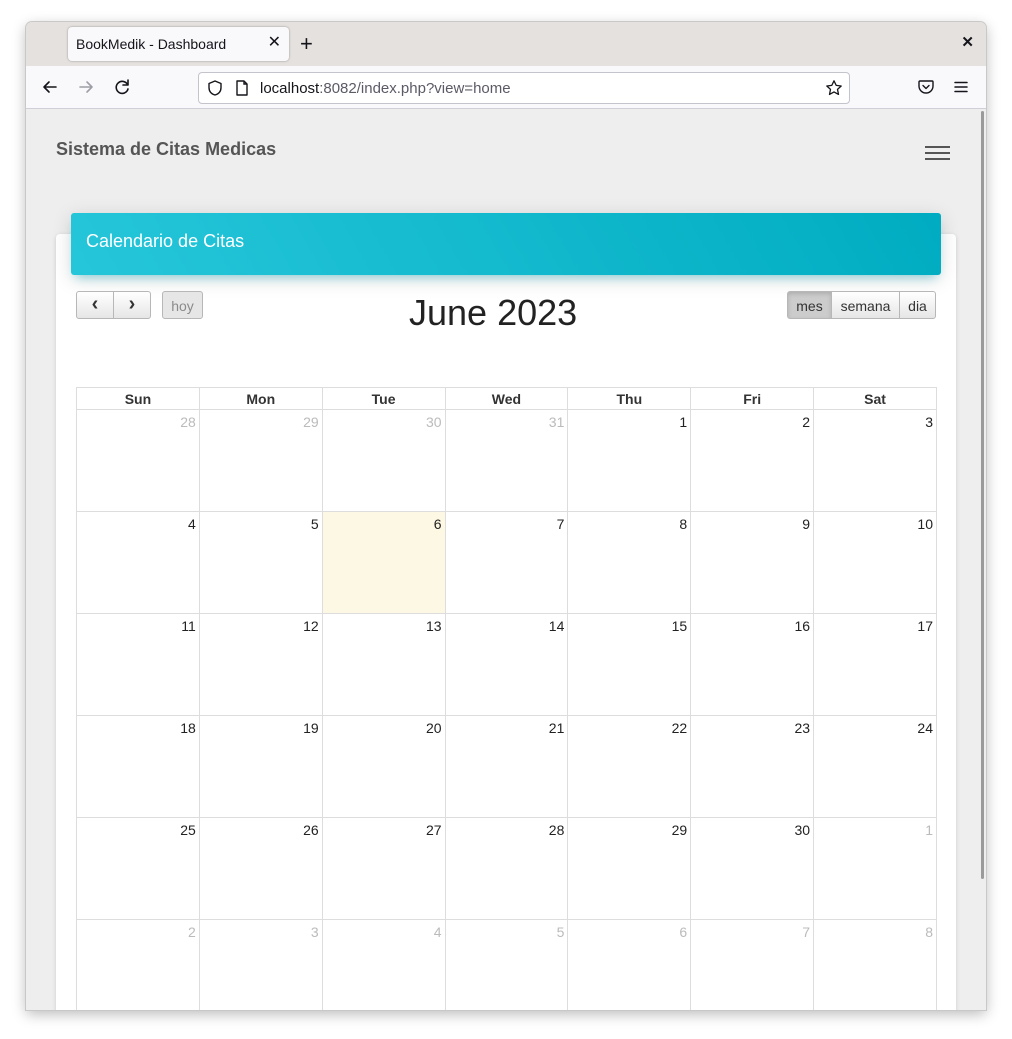 This screenshot has width=1012, height=1039. I want to click on url-host: localhost, so click(290, 88).